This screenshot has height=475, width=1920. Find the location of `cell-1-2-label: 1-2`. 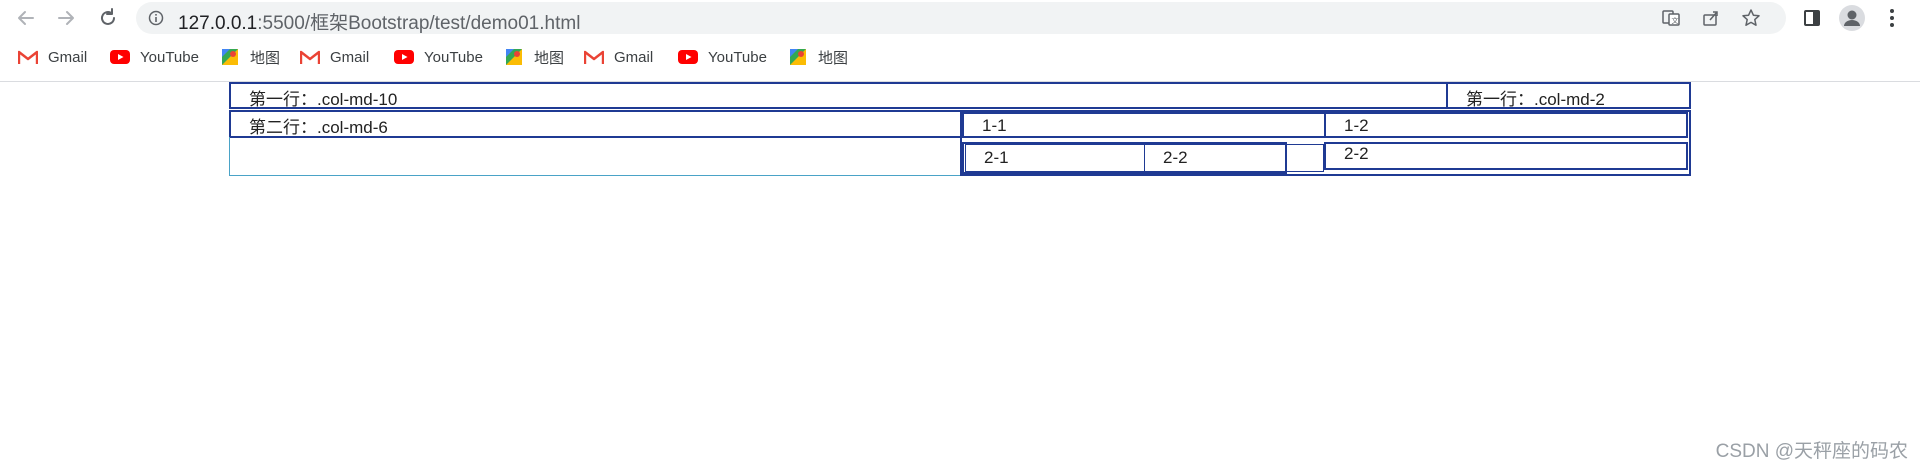

cell-1-2-label: 1-2 is located at coordinates (1356, 125).